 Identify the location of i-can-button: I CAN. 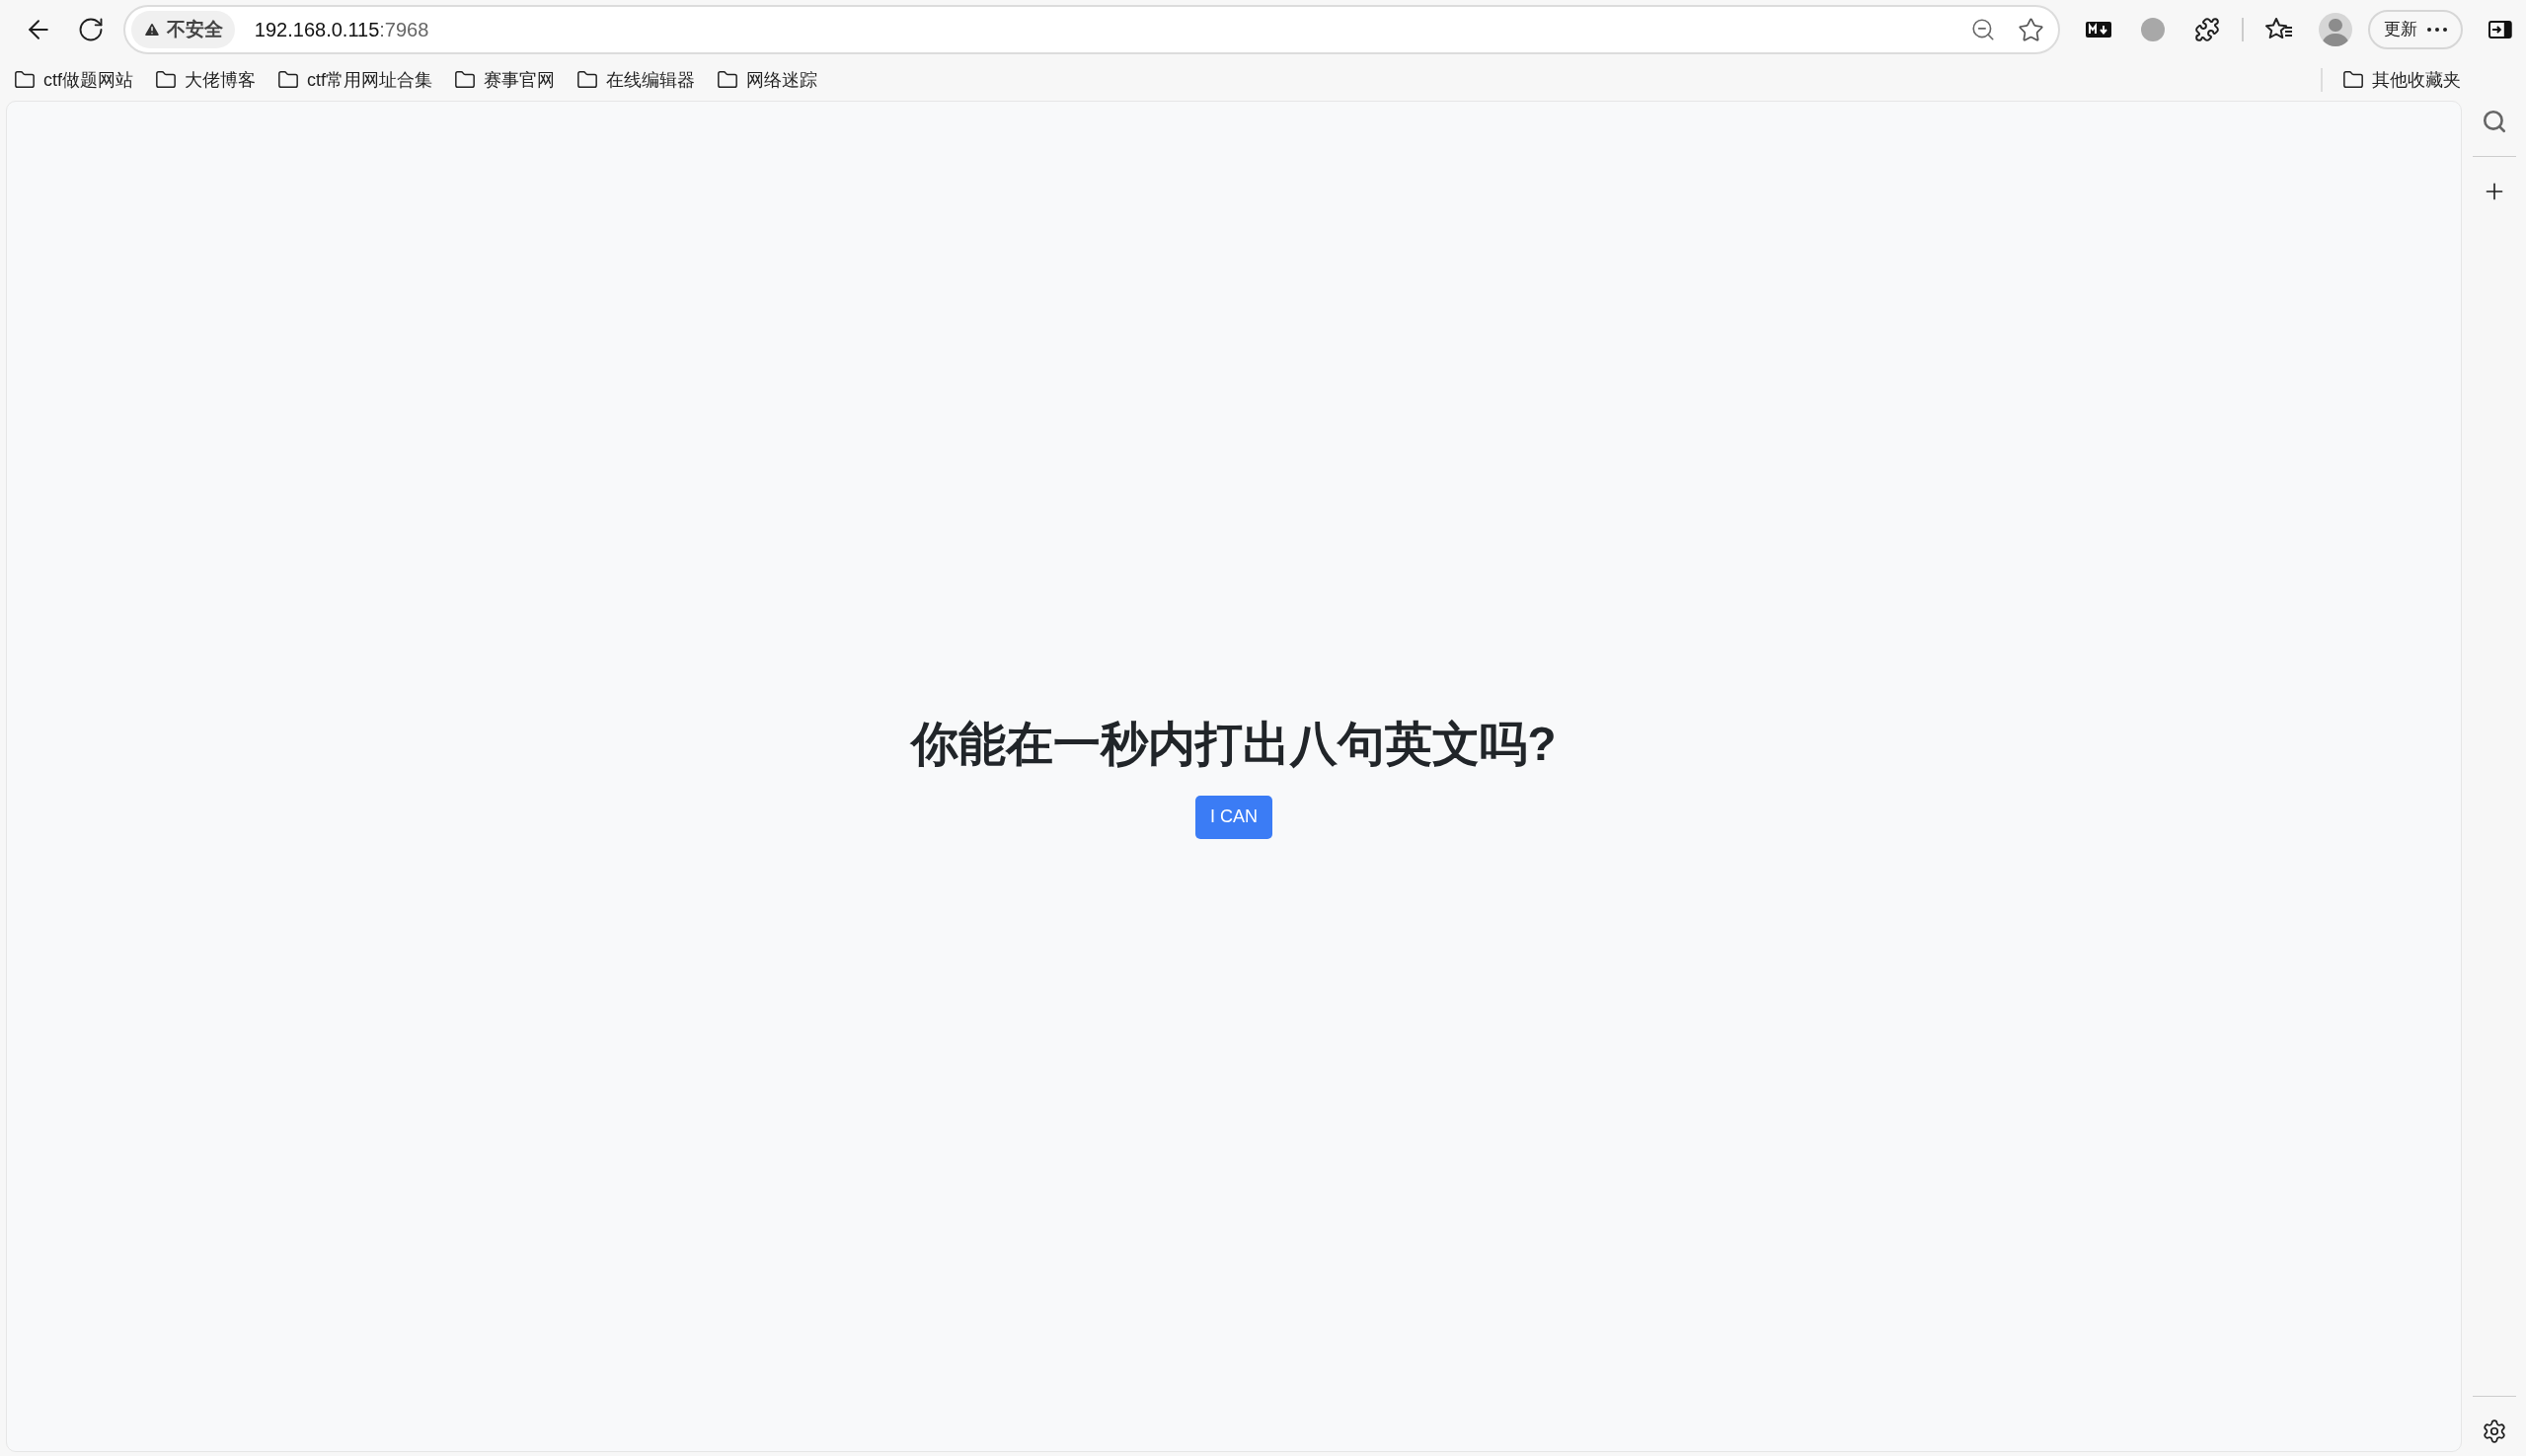
(1233, 817).